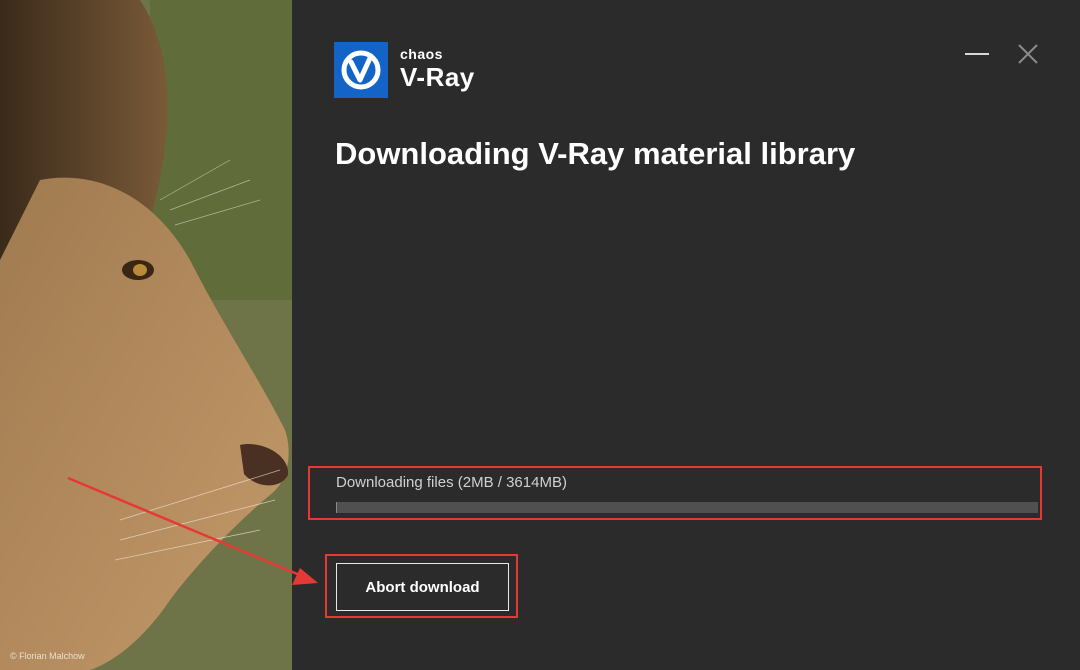 The height and width of the screenshot is (670, 1080). I want to click on brand-company: chaos, so click(421, 54).